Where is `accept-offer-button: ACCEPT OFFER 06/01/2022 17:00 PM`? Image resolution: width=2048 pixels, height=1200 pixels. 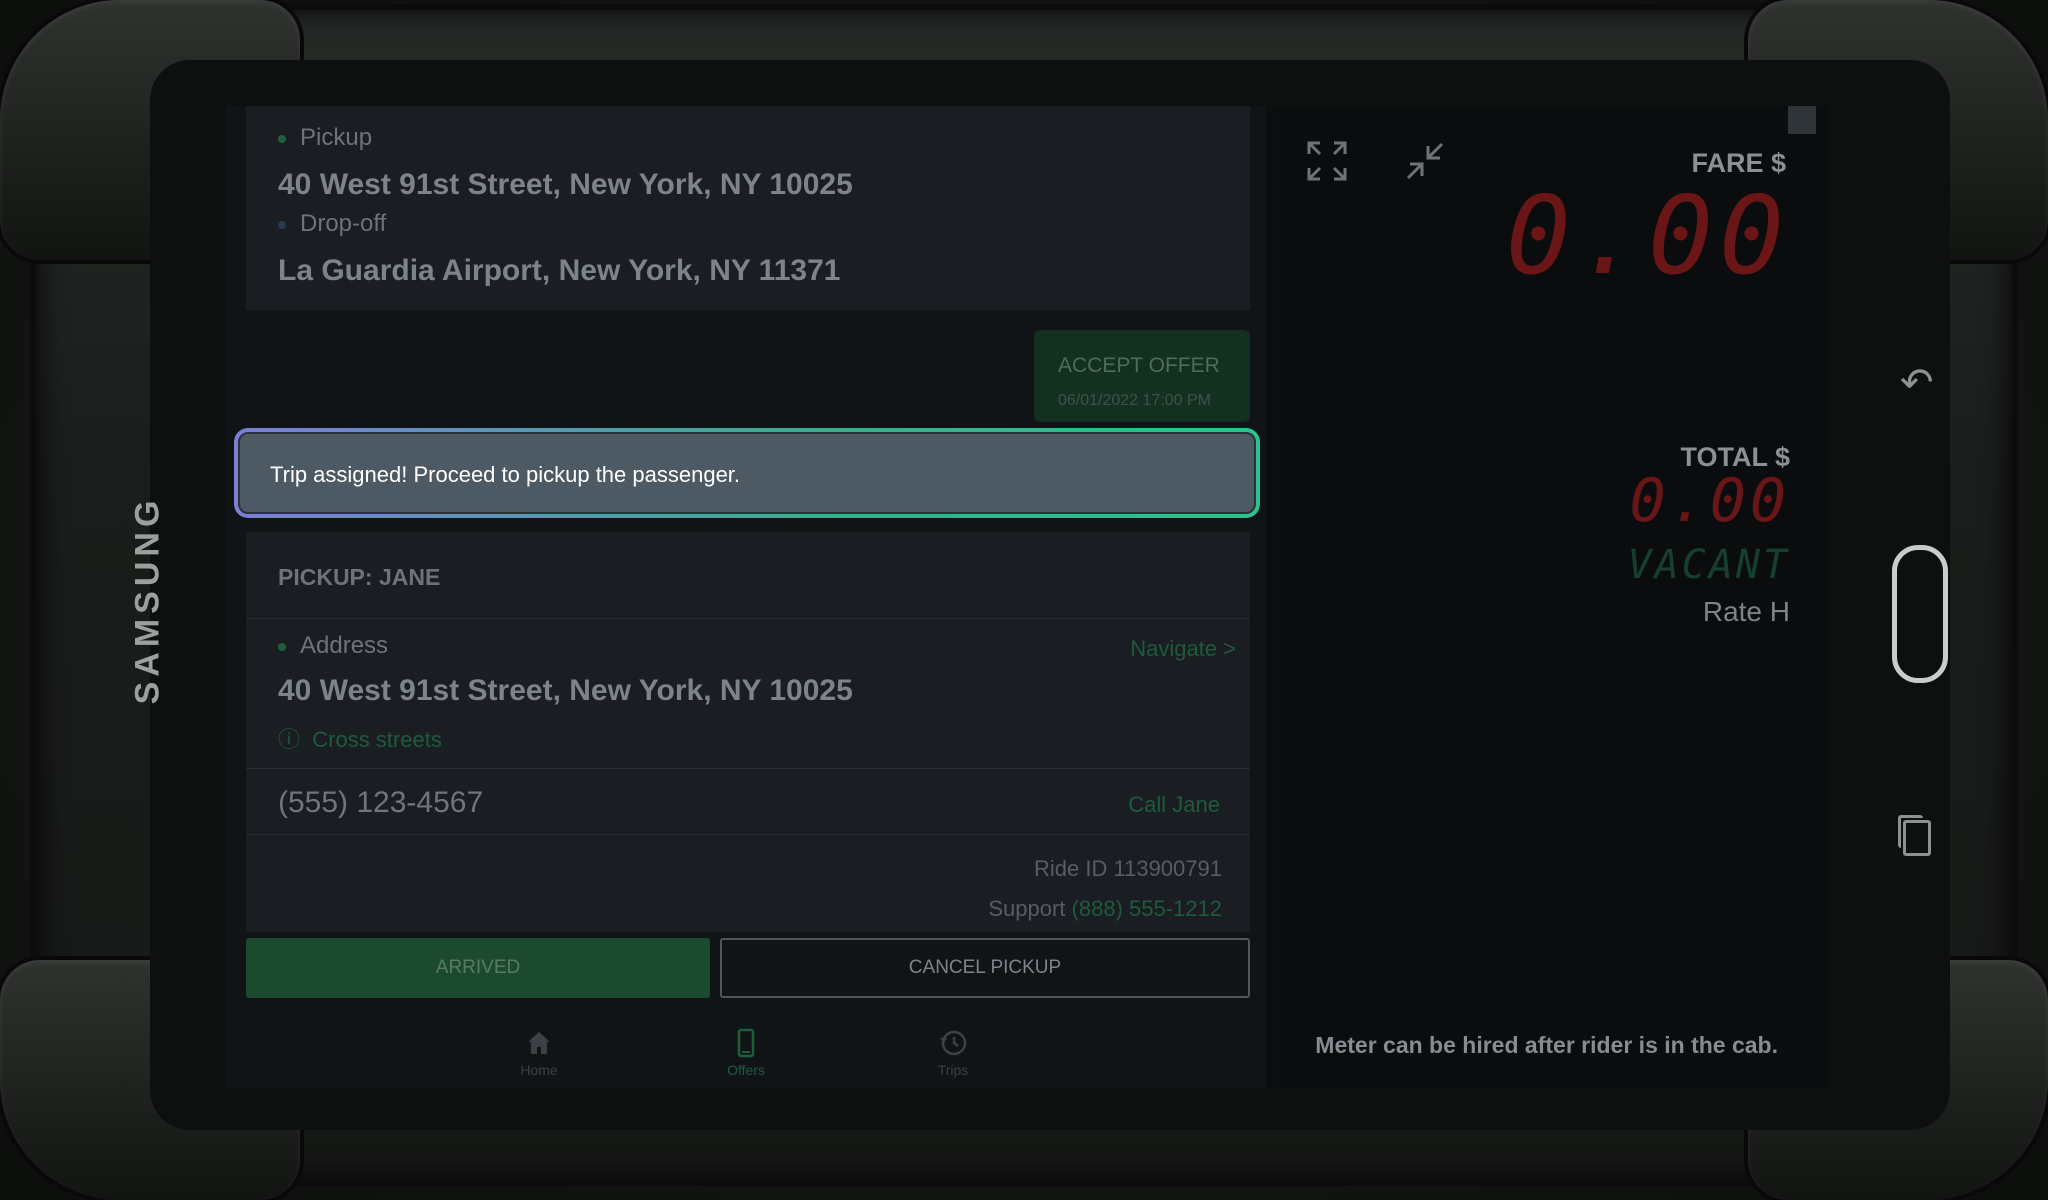 accept-offer-button: ACCEPT OFFER 06/01/2022 17:00 PM is located at coordinates (1142, 376).